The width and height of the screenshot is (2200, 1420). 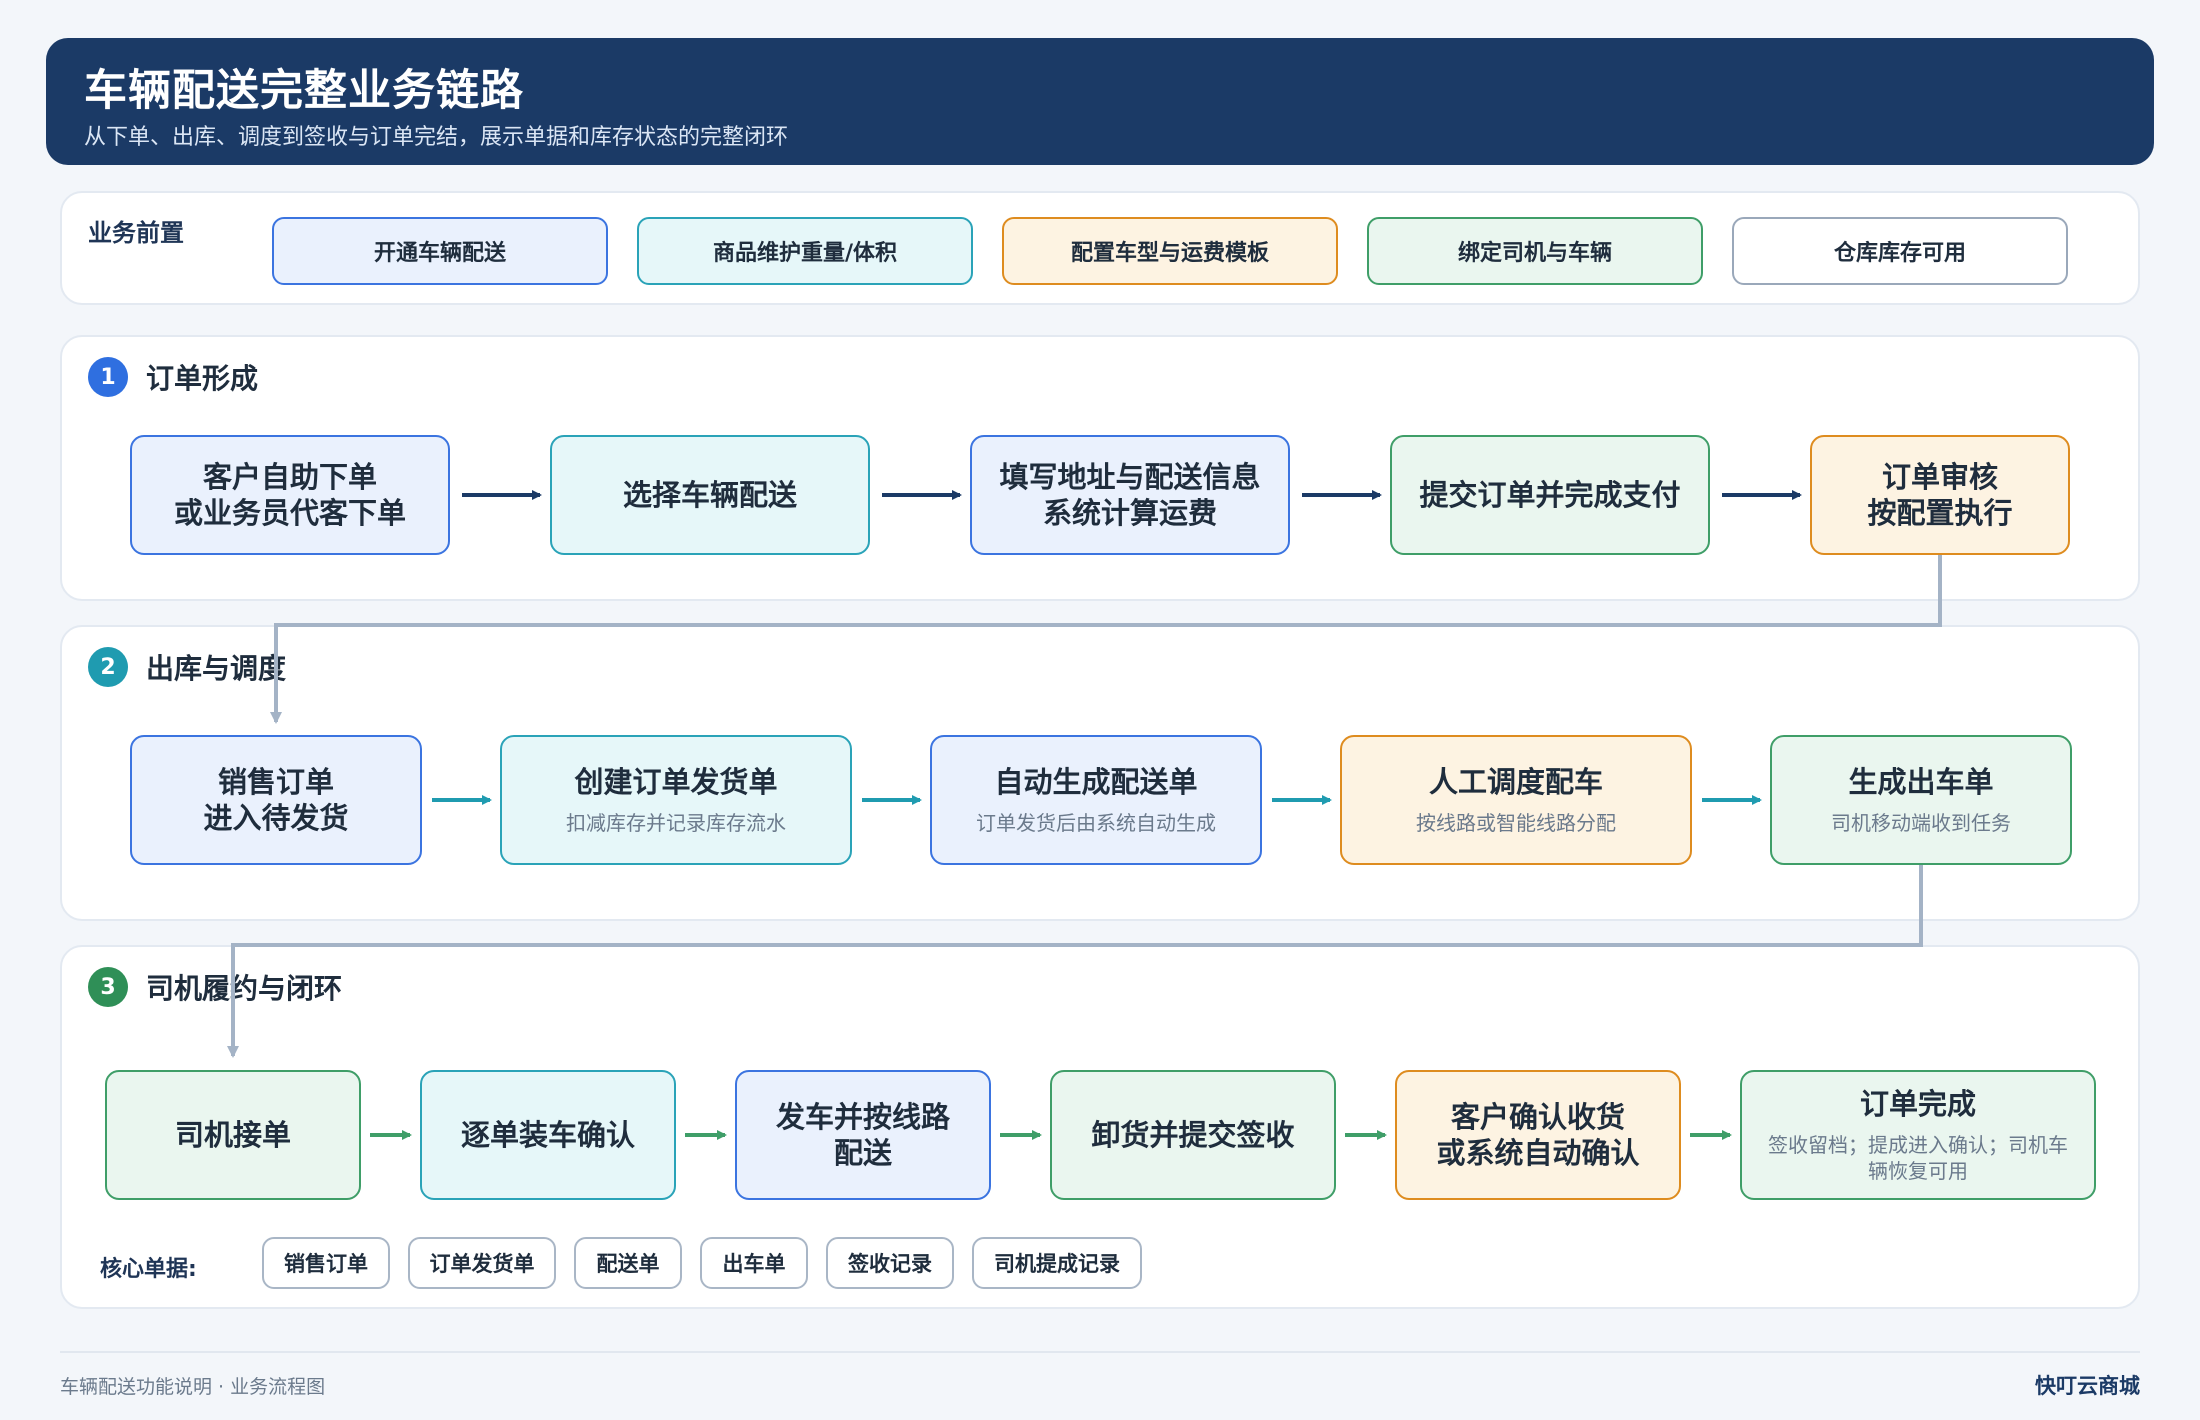 What do you see at coordinates (1940, 495) in the screenshot?
I see `node-order-review: 订单审核 按配置执行` at bounding box center [1940, 495].